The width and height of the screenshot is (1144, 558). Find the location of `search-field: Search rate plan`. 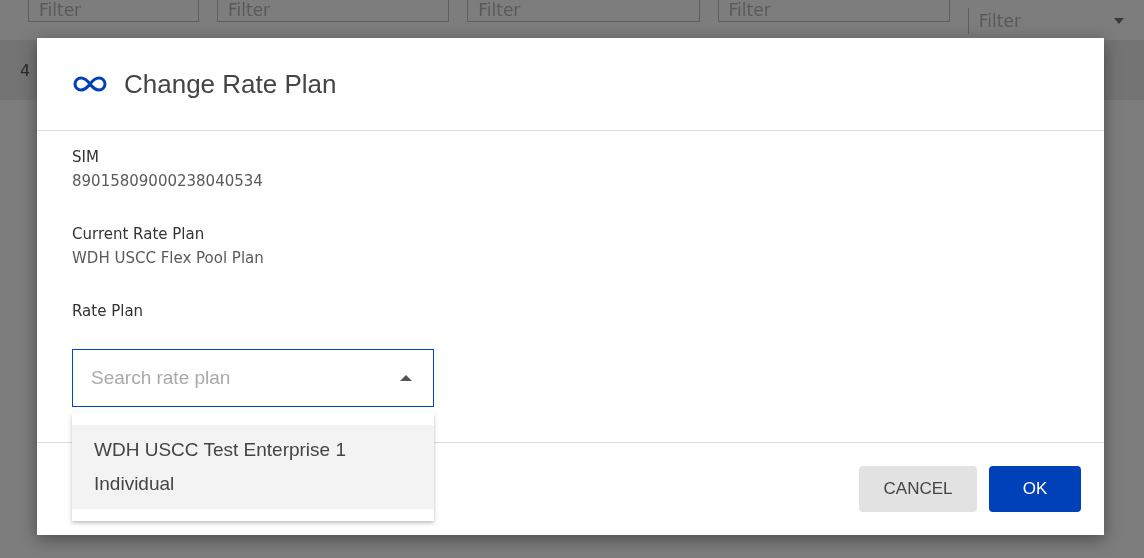

search-field: Search rate plan is located at coordinates (253, 378).